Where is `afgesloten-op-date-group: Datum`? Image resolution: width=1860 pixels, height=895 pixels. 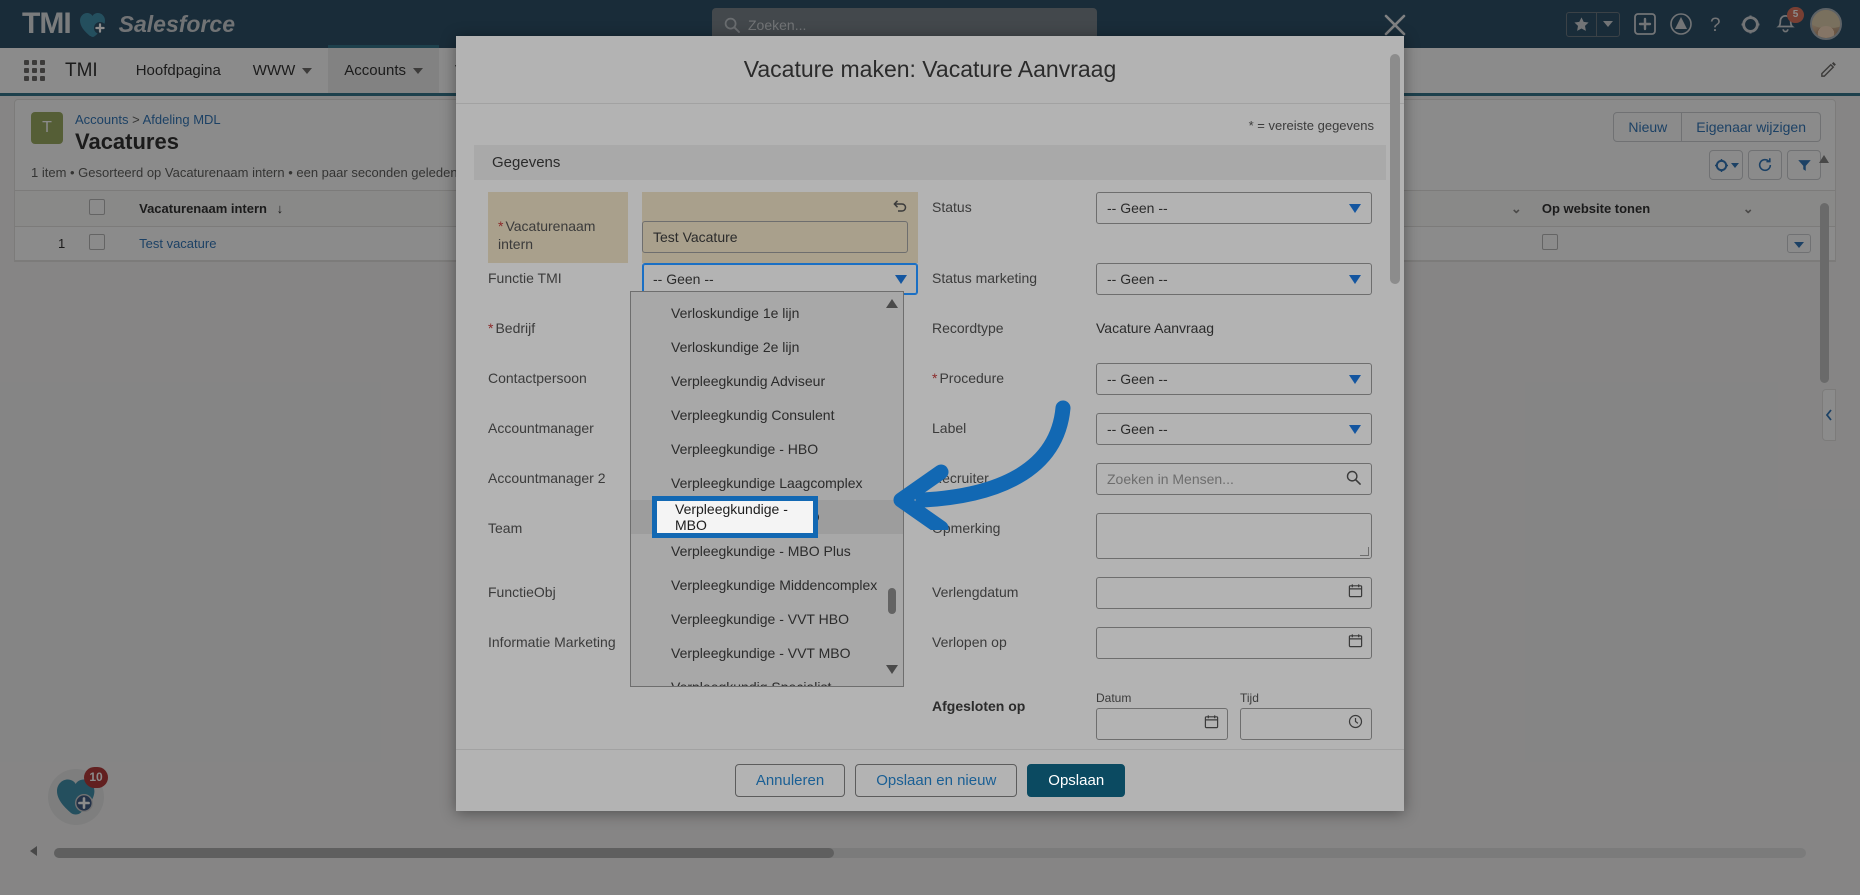
afgesloten-op-date-group: Datum is located at coordinates (1162, 715).